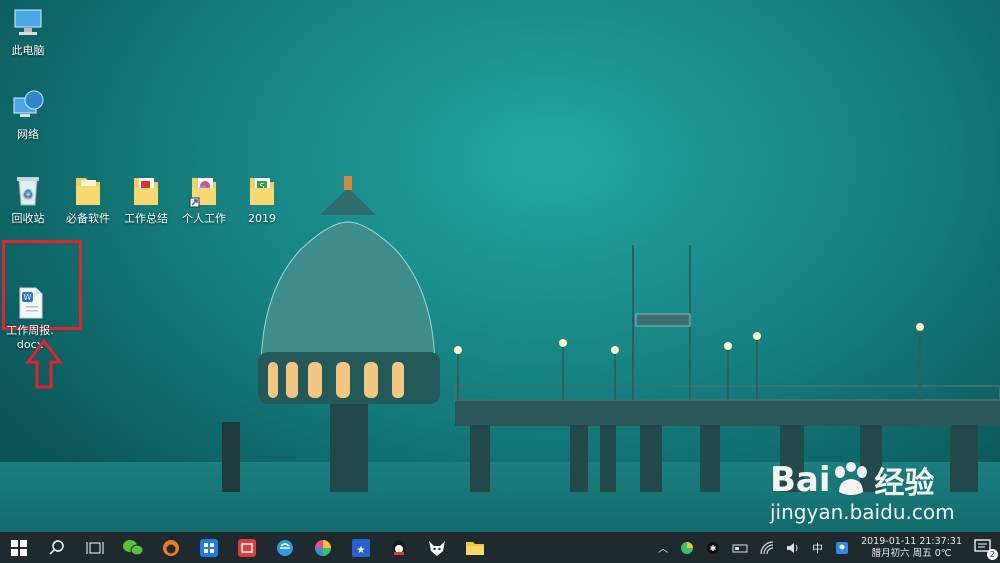 The height and width of the screenshot is (563, 1000). I want to click on desktop-icon-personal-work: 个人工作, so click(204, 200).